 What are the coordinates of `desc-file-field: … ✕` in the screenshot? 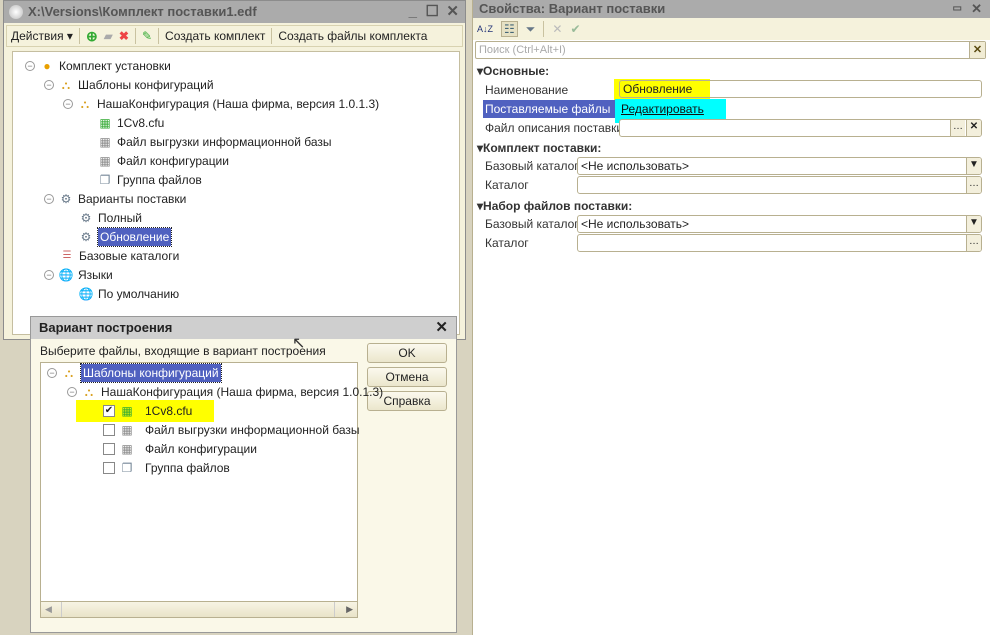 It's located at (800, 128).